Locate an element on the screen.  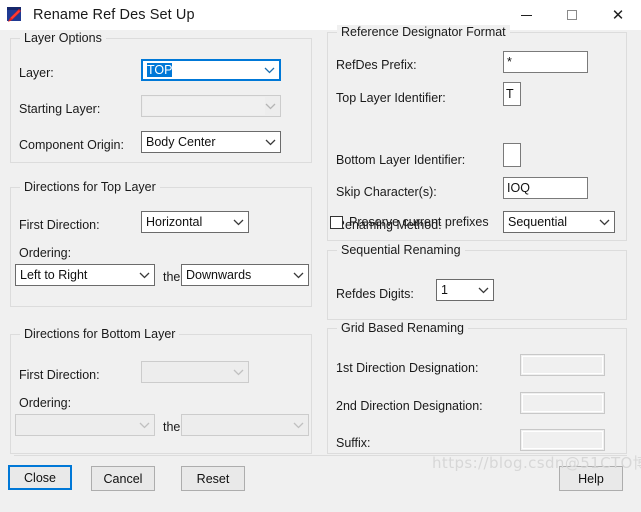
bottom-layer-identifier-label: Bottom Layer Identifier: is located at coordinates (401, 160).